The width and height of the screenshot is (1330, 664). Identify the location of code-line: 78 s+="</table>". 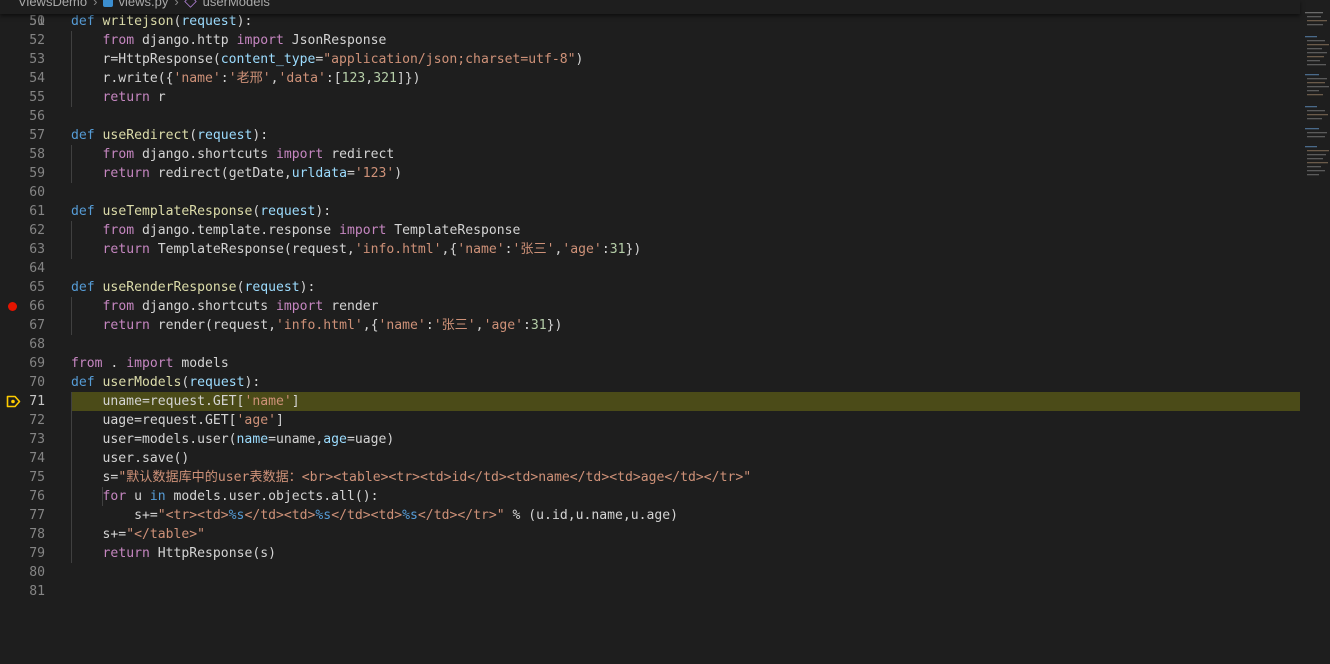
(650, 534).